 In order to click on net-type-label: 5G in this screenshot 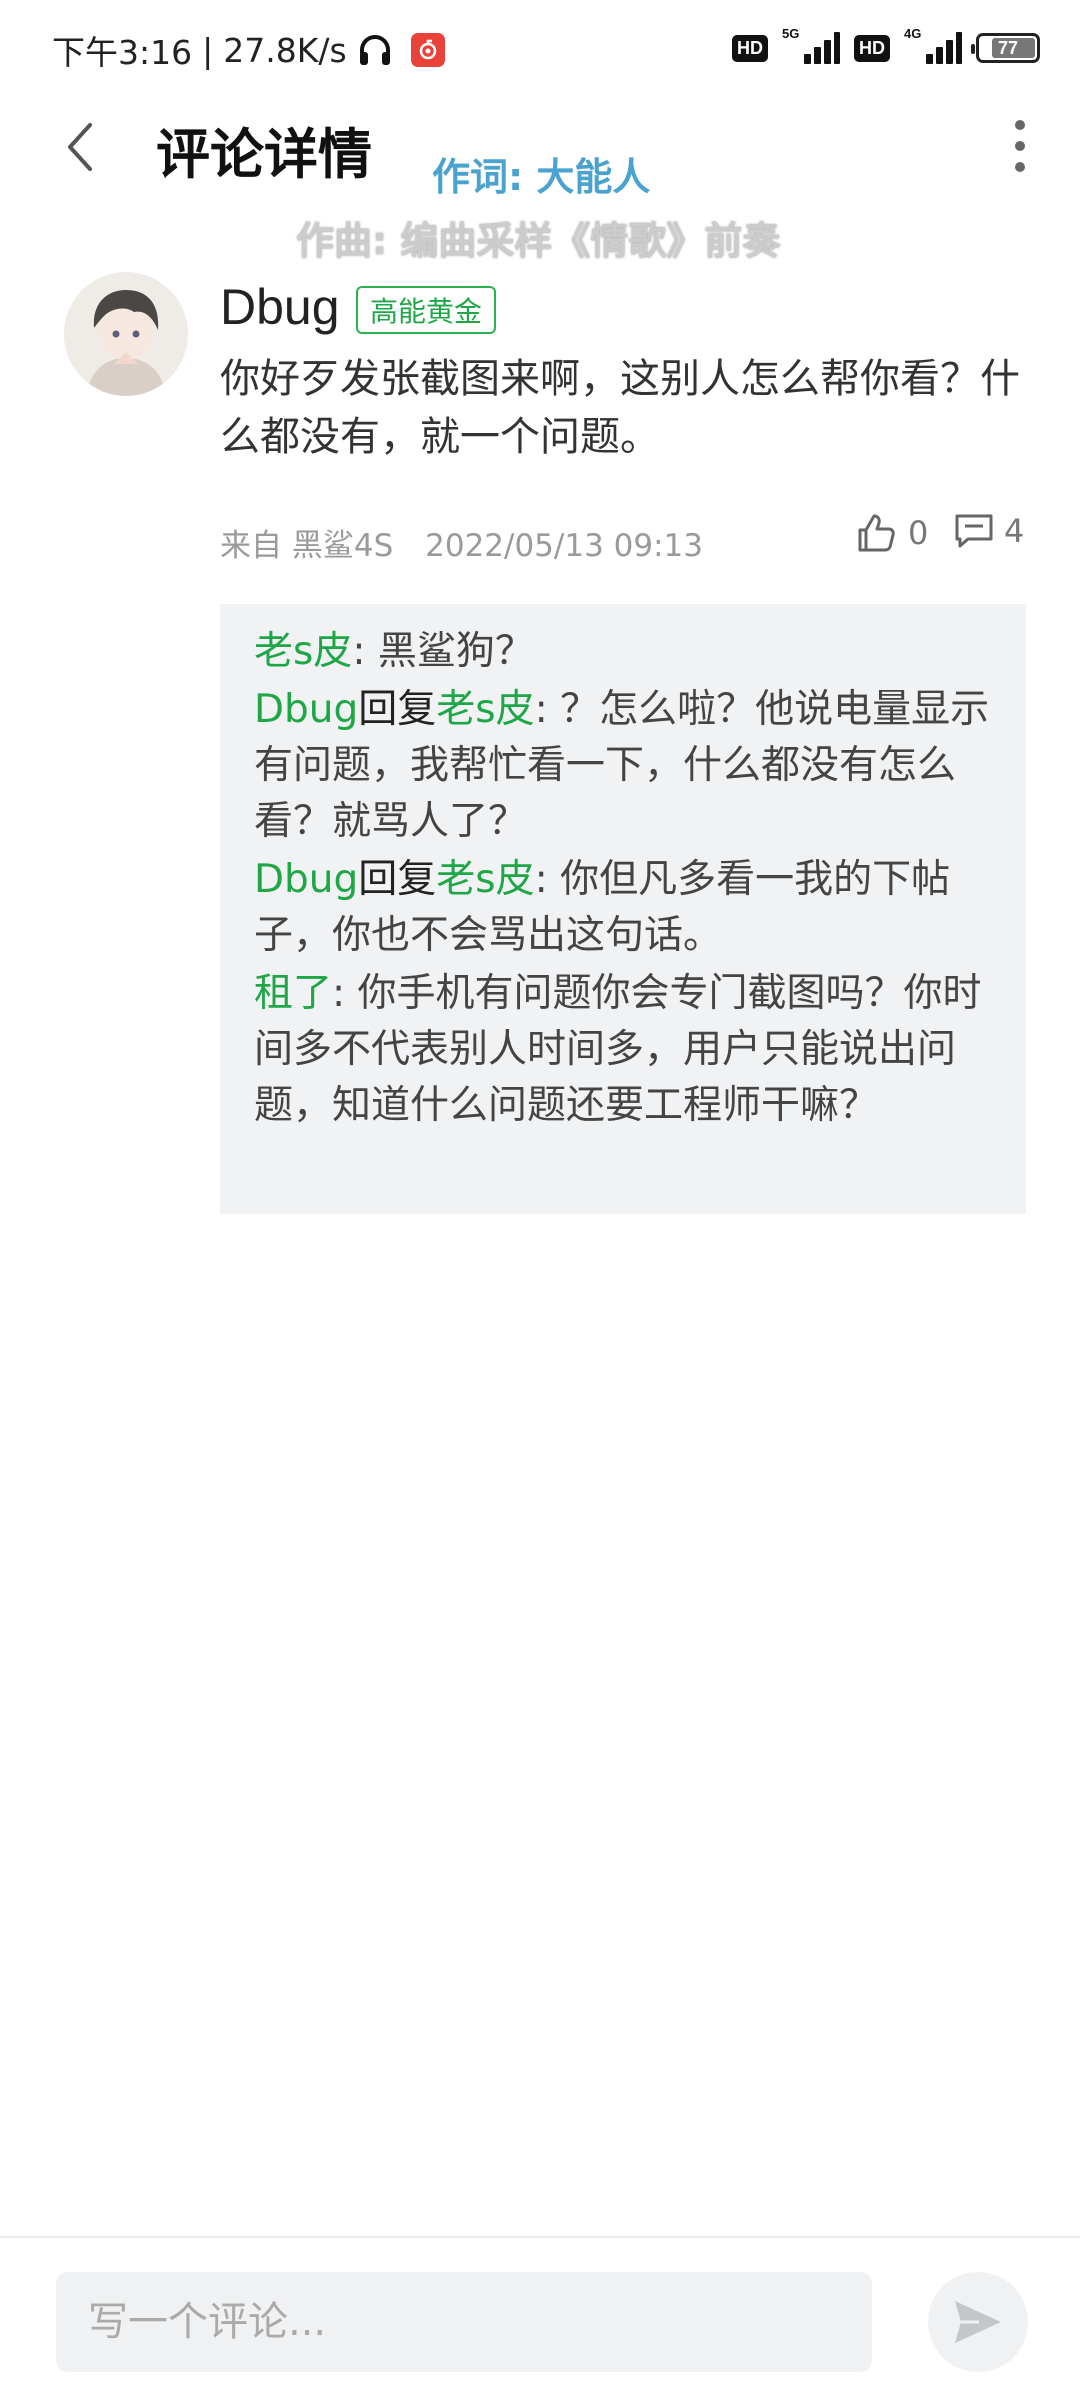, I will do `click(791, 33)`.